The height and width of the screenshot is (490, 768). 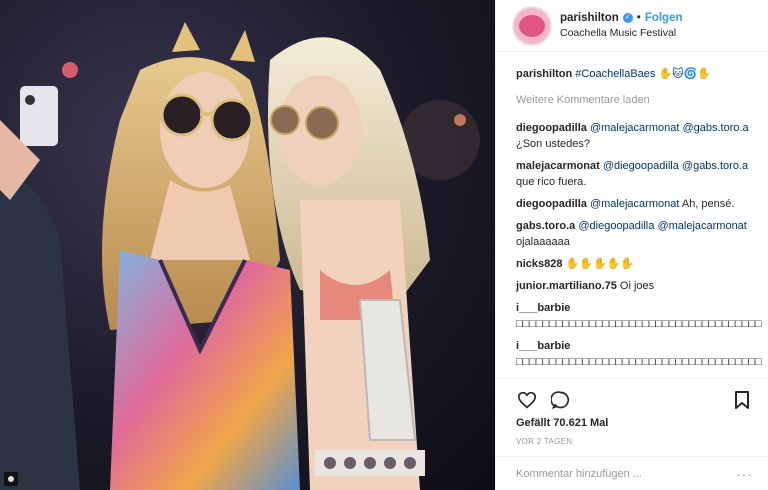 What do you see at coordinates (627, 18) in the screenshot?
I see `verified-badge-icon: ✓` at bounding box center [627, 18].